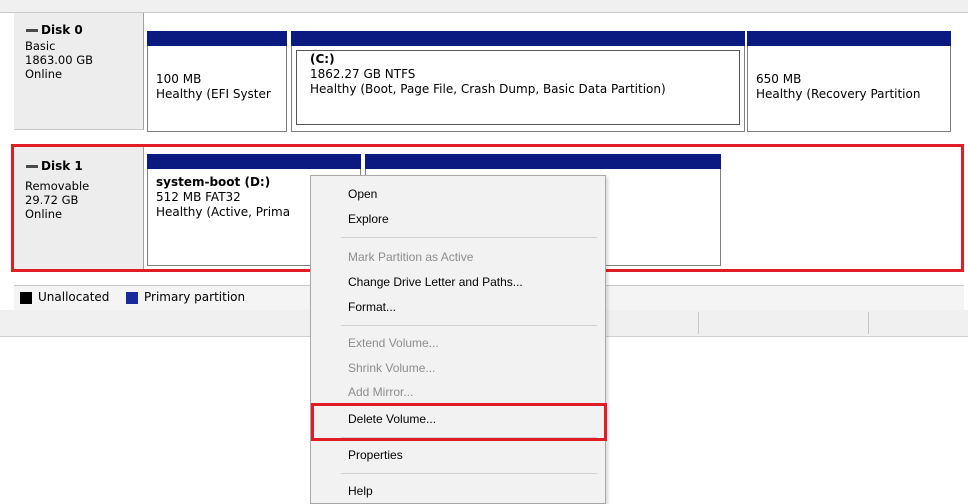 This screenshot has width=968, height=504. I want to click on legend-unallocated: Unallocated, so click(74, 297).